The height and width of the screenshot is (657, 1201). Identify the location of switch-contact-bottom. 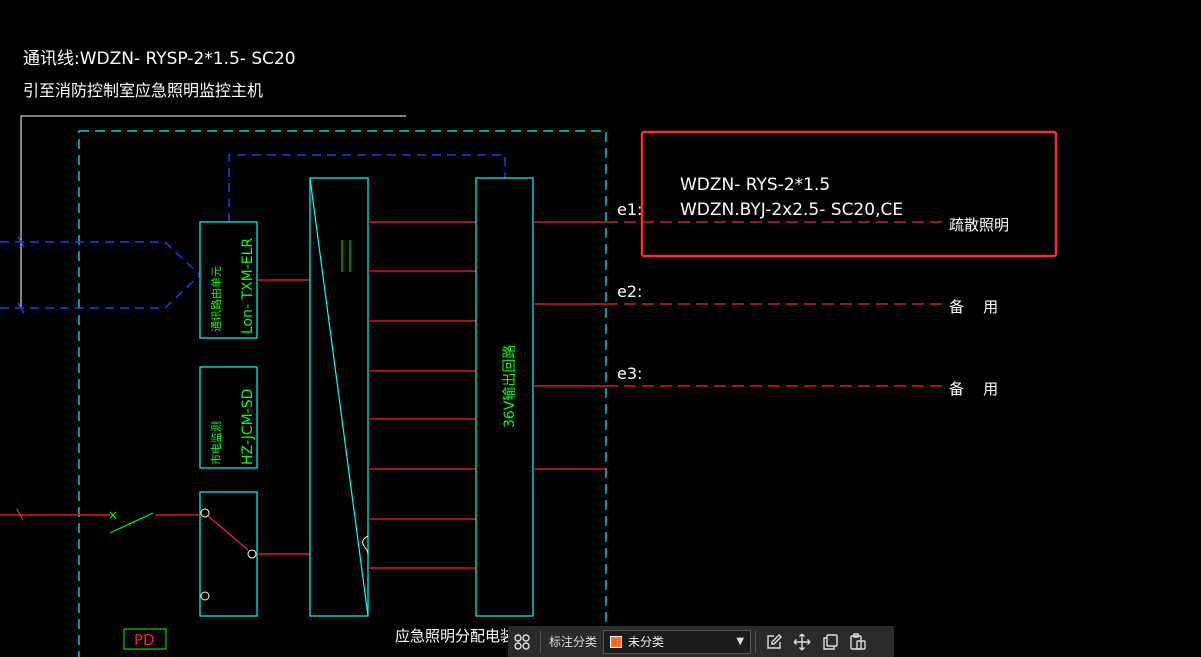
(205, 596).